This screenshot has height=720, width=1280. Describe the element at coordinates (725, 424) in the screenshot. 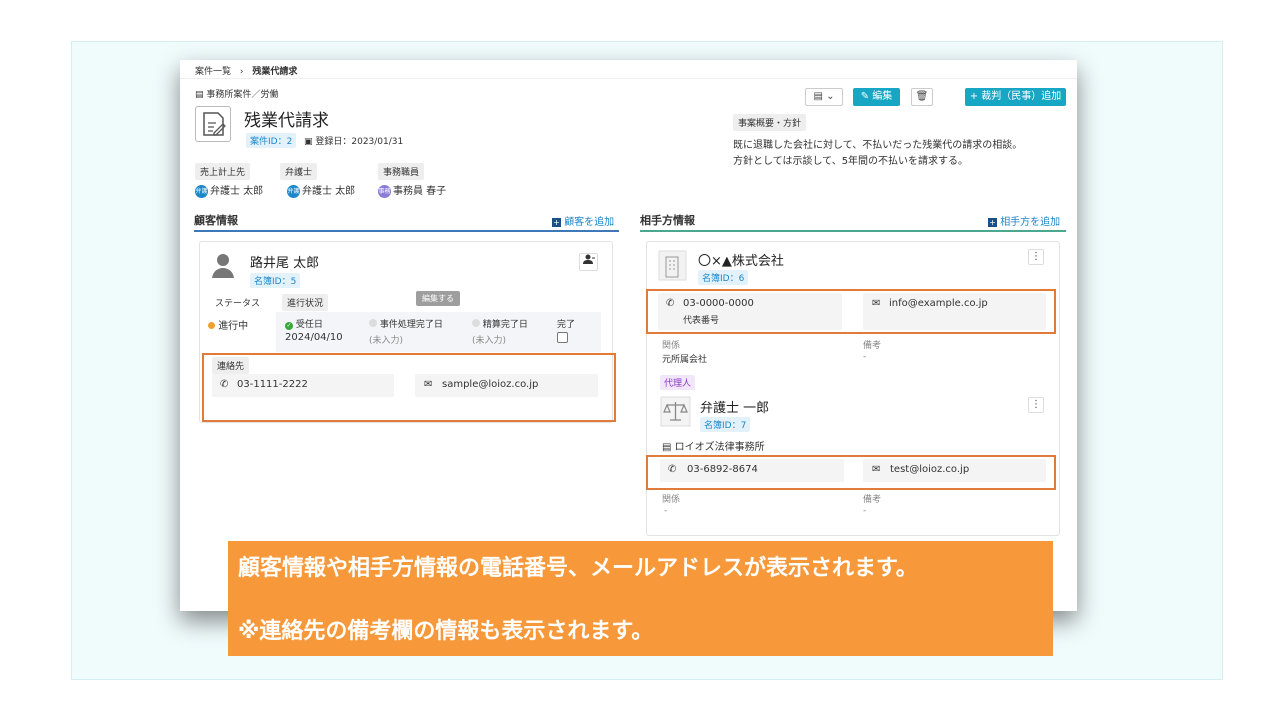

I see `agent-meibo-id: 名簿ID：7` at that location.